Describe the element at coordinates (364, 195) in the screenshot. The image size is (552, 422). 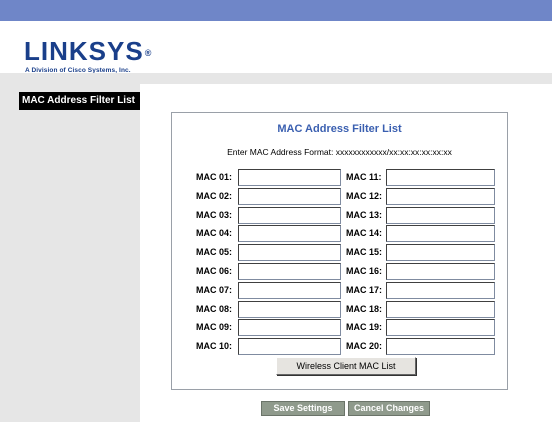
I see `mac-label: MAC 12:` at that location.